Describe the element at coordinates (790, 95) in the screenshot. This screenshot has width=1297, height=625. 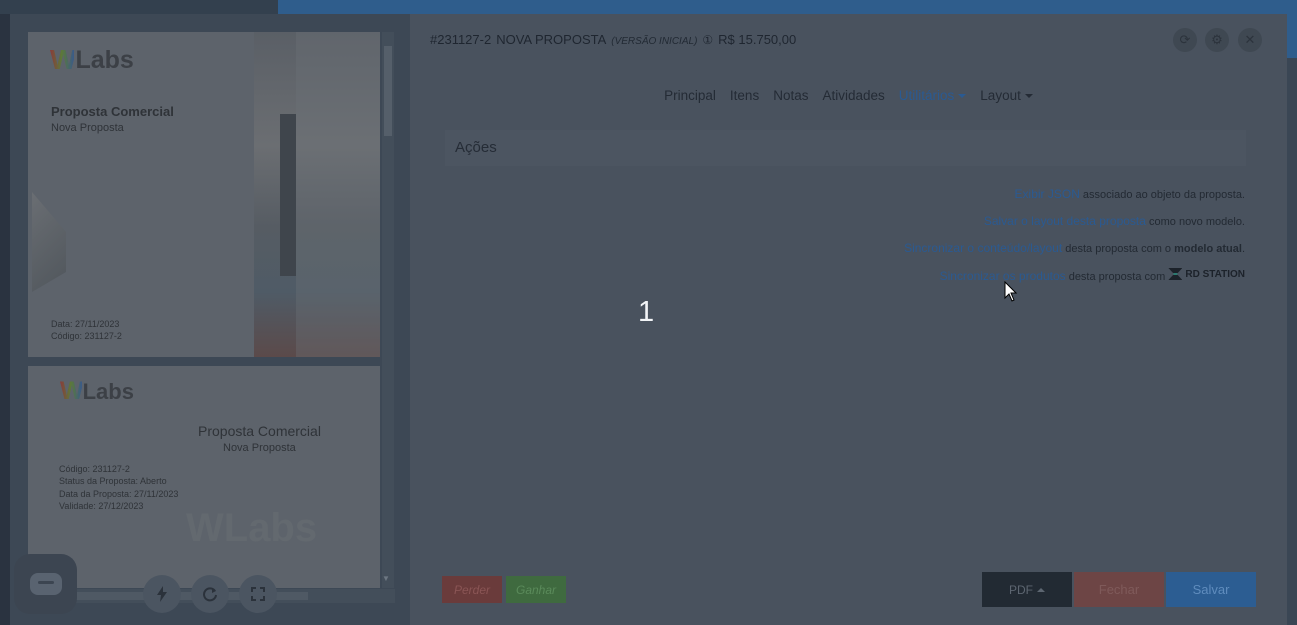
I see `tab-notas: Notas` at that location.